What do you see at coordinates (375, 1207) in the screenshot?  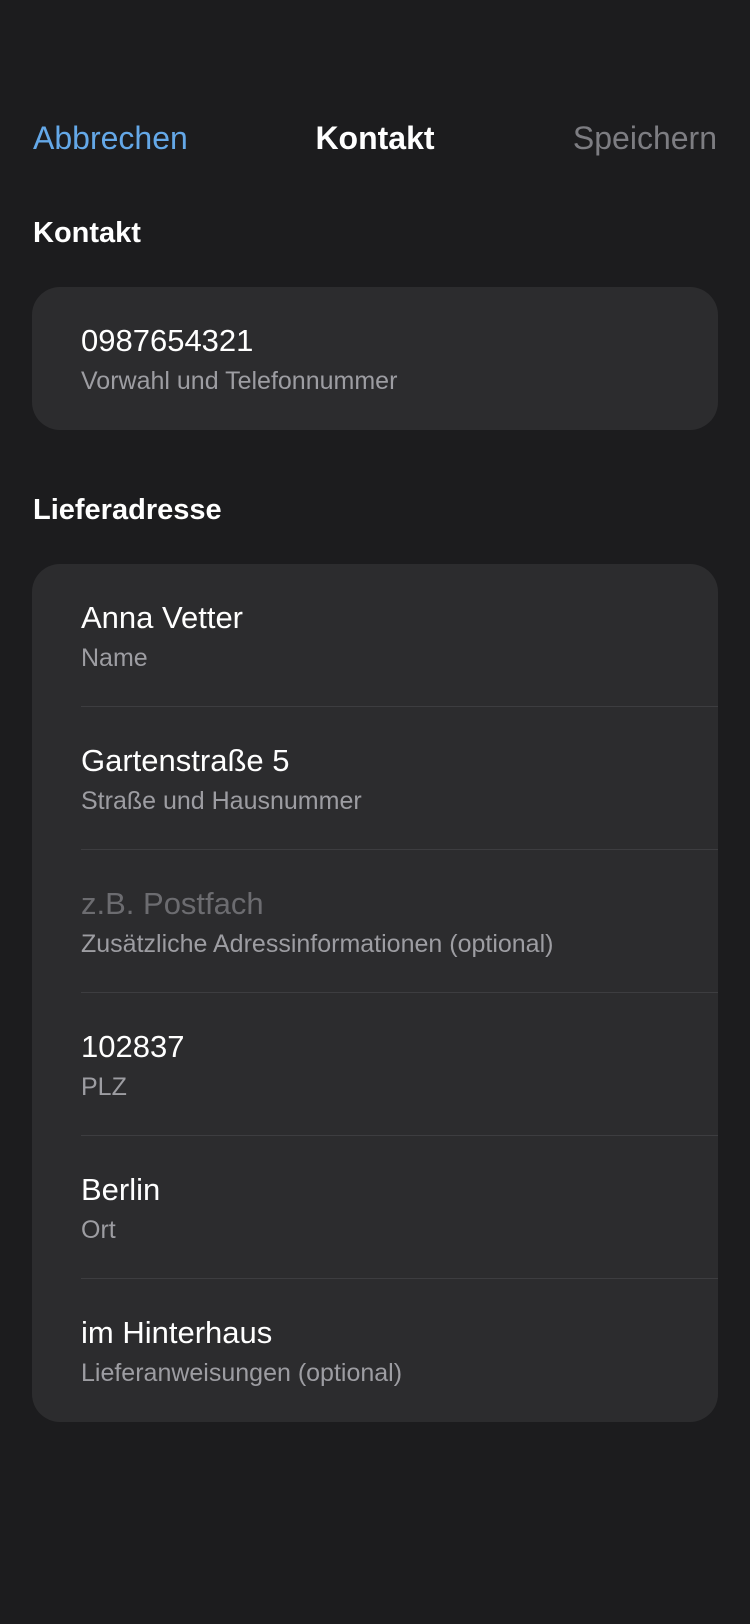 I see `city-field: Berlin Ort` at bounding box center [375, 1207].